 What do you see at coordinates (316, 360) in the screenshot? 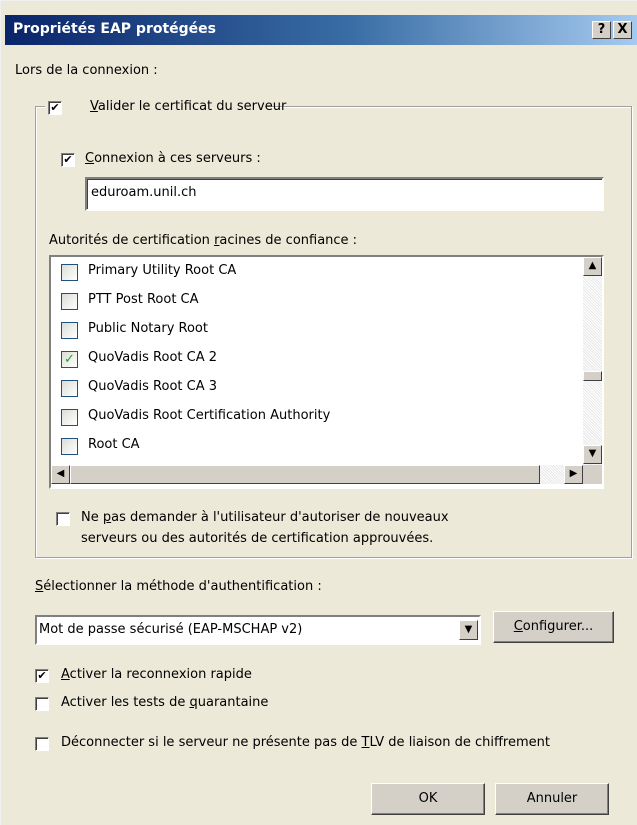
I see `authority-list-item: ✓ QuoVadis Root CA 2` at bounding box center [316, 360].